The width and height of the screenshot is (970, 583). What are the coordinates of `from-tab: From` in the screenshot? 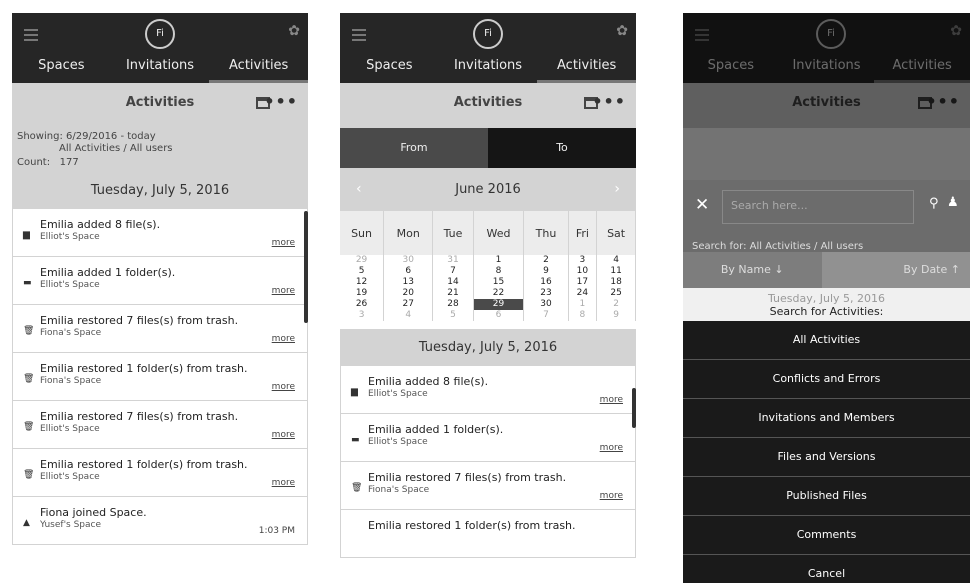 It's located at (414, 148).